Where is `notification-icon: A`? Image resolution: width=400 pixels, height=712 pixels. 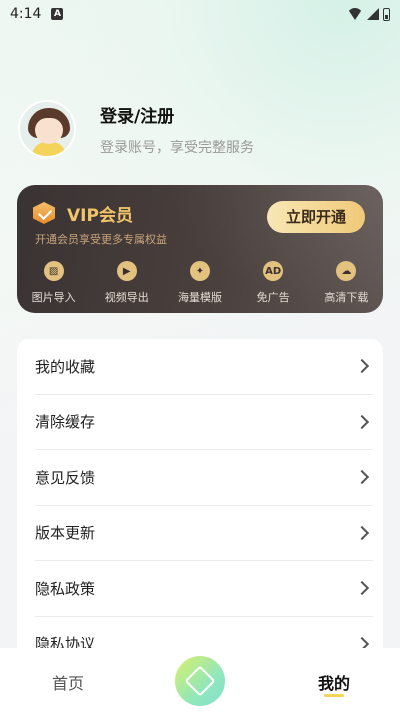
notification-icon: A is located at coordinates (57, 14).